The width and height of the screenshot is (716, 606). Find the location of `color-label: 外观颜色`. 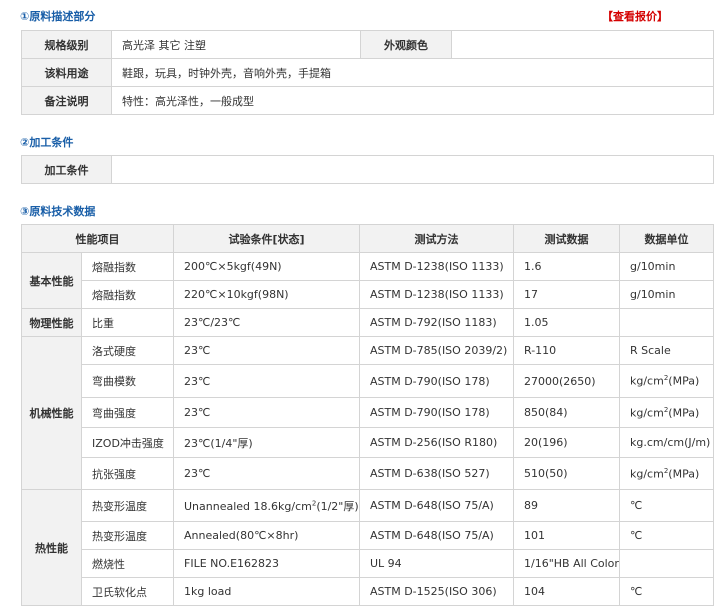

color-label: 外观颜色 is located at coordinates (406, 44).